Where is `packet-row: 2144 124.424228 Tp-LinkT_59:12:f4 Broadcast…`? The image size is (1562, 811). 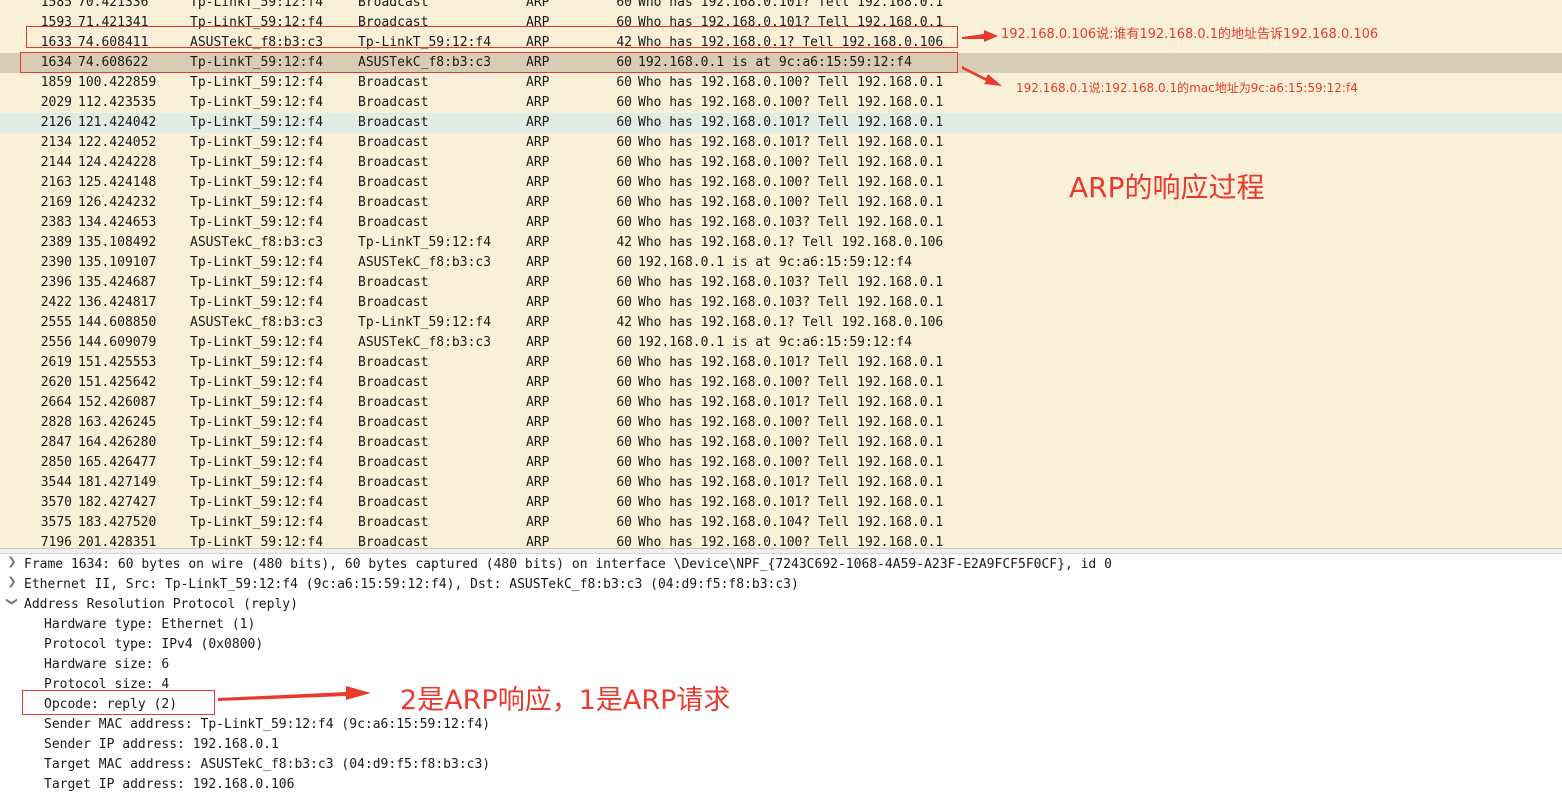
packet-row: 2144 124.424228 Tp-LinkT_59:12:f4 Broadcast… is located at coordinates (781, 163).